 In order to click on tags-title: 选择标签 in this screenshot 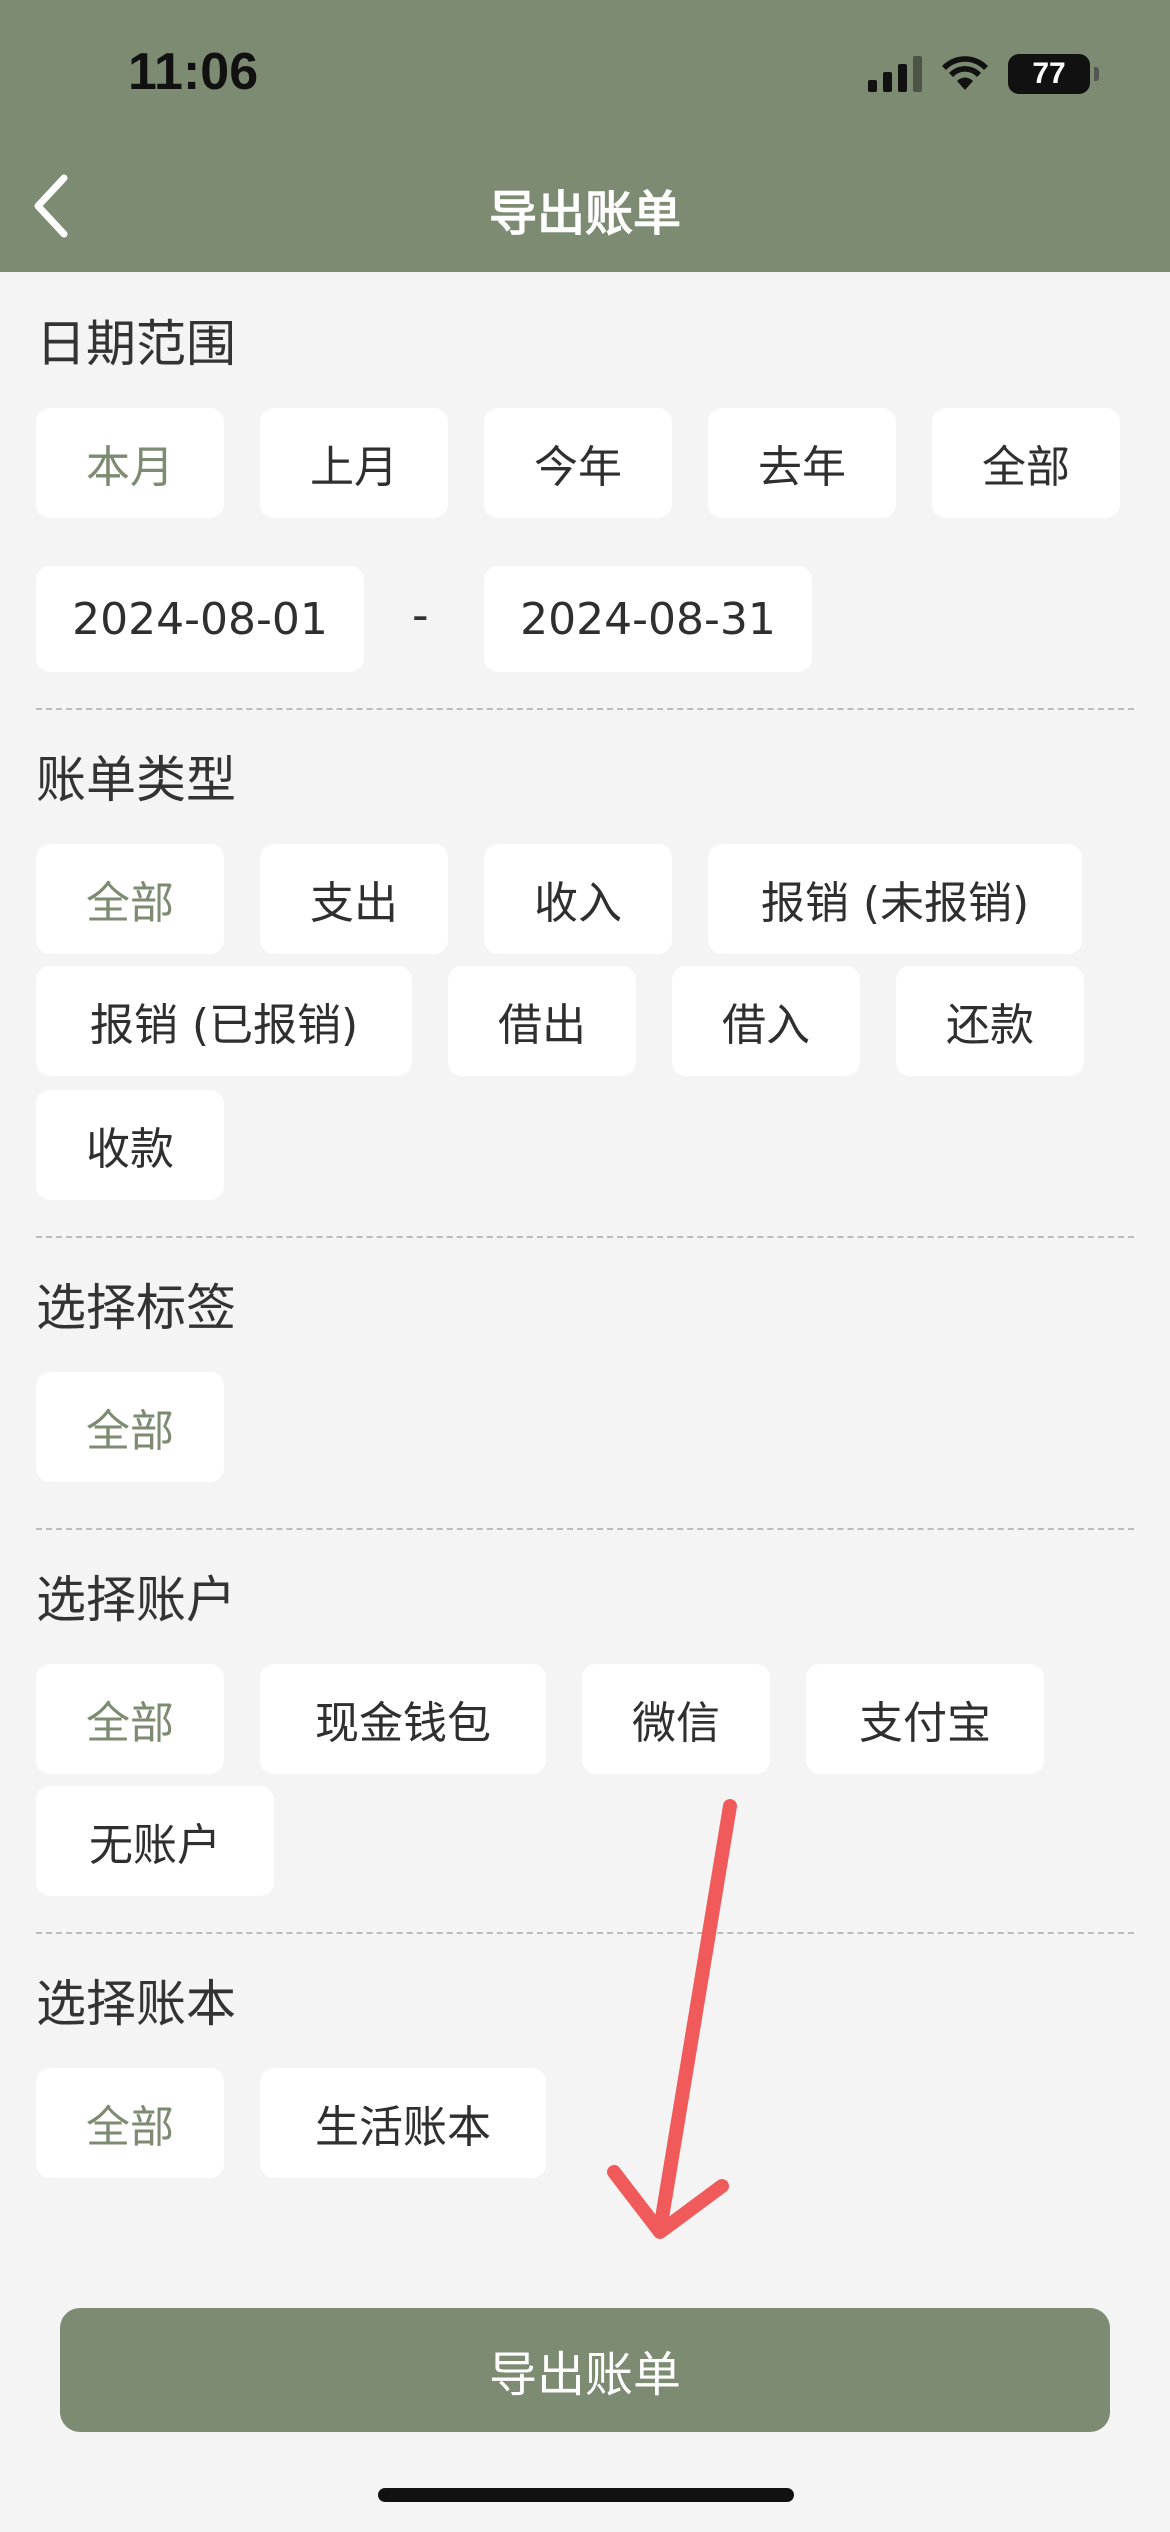, I will do `click(136, 1308)`.